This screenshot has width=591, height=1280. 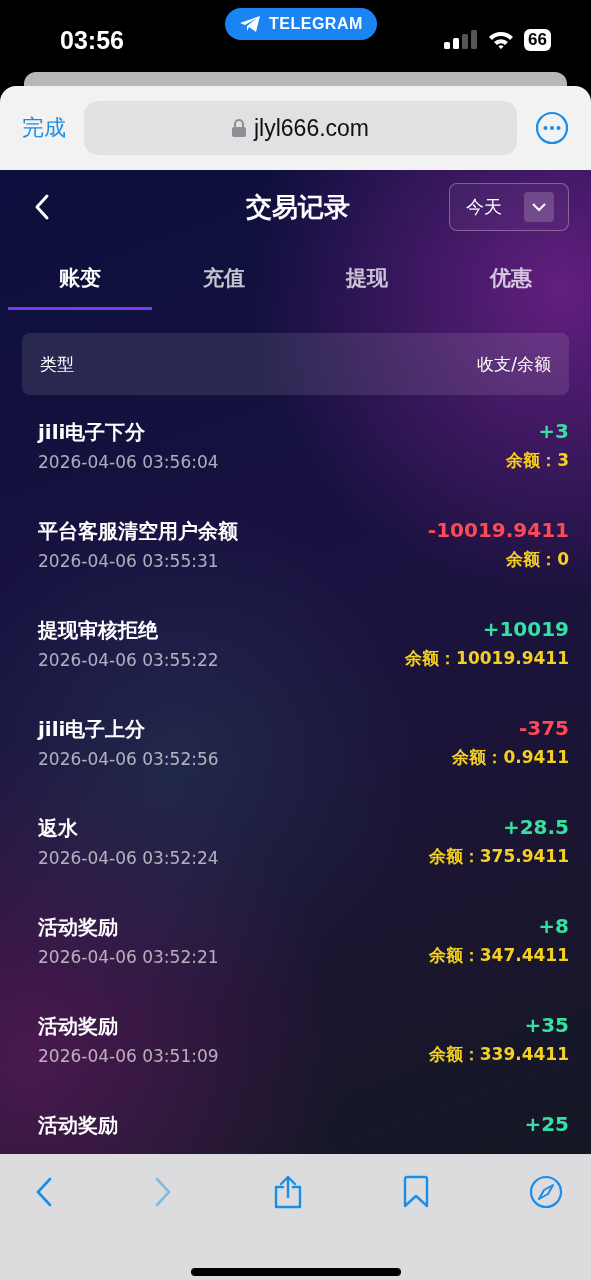 I want to click on transaction-time: 2026-04-06 03:51:09, so click(x=128, y=1056).